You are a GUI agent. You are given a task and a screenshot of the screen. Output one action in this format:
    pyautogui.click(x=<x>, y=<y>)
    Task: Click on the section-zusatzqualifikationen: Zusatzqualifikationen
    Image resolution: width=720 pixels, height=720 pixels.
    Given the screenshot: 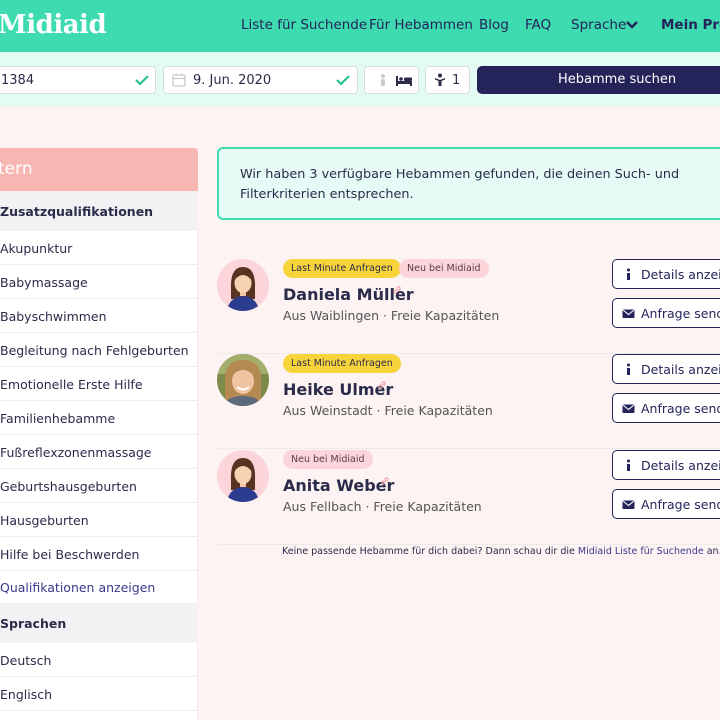 What is the action you would take?
    pyautogui.click(x=99, y=211)
    